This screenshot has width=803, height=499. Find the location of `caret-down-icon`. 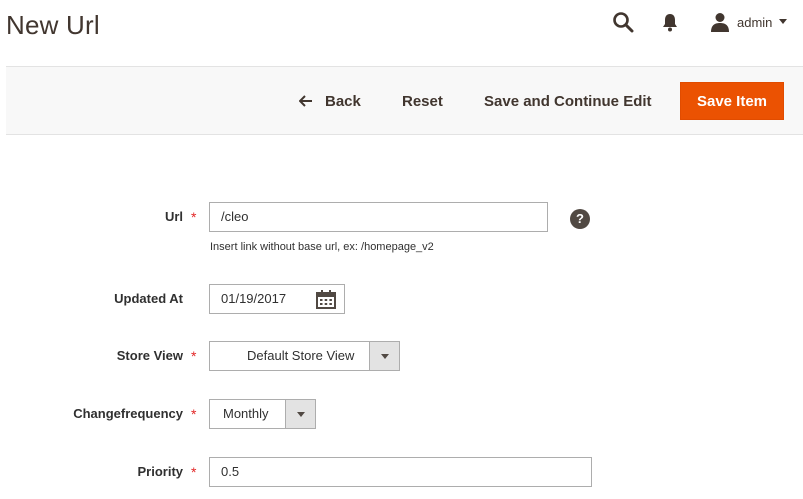

caret-down-icon is located at coordinates (783, 21).